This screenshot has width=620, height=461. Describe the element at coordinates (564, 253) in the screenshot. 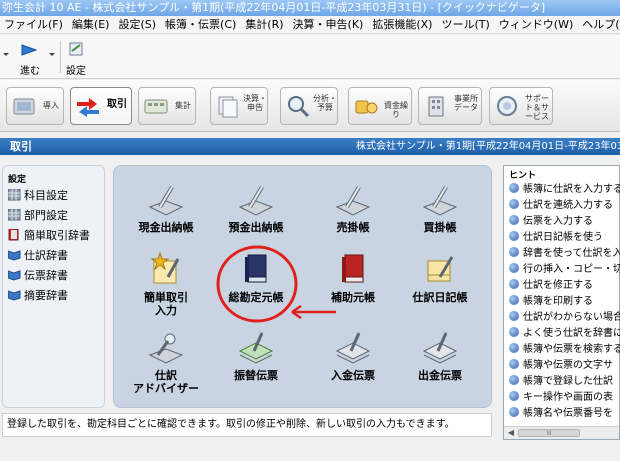

I see `hint-link: 辞書を使って仕訳を入` at that location.